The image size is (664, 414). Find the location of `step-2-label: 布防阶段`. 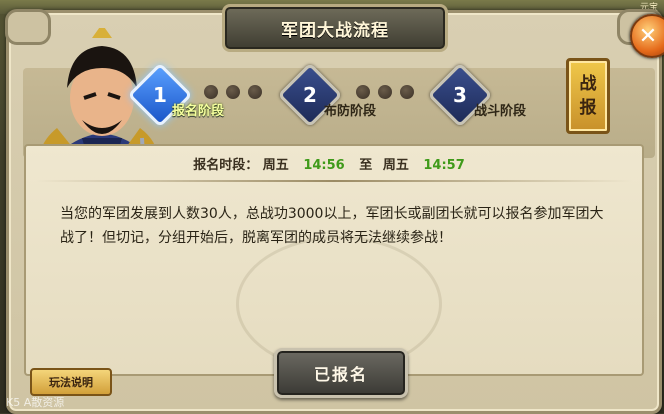

step-2-label: 布防阶段 is located at coordinates (350, 111).